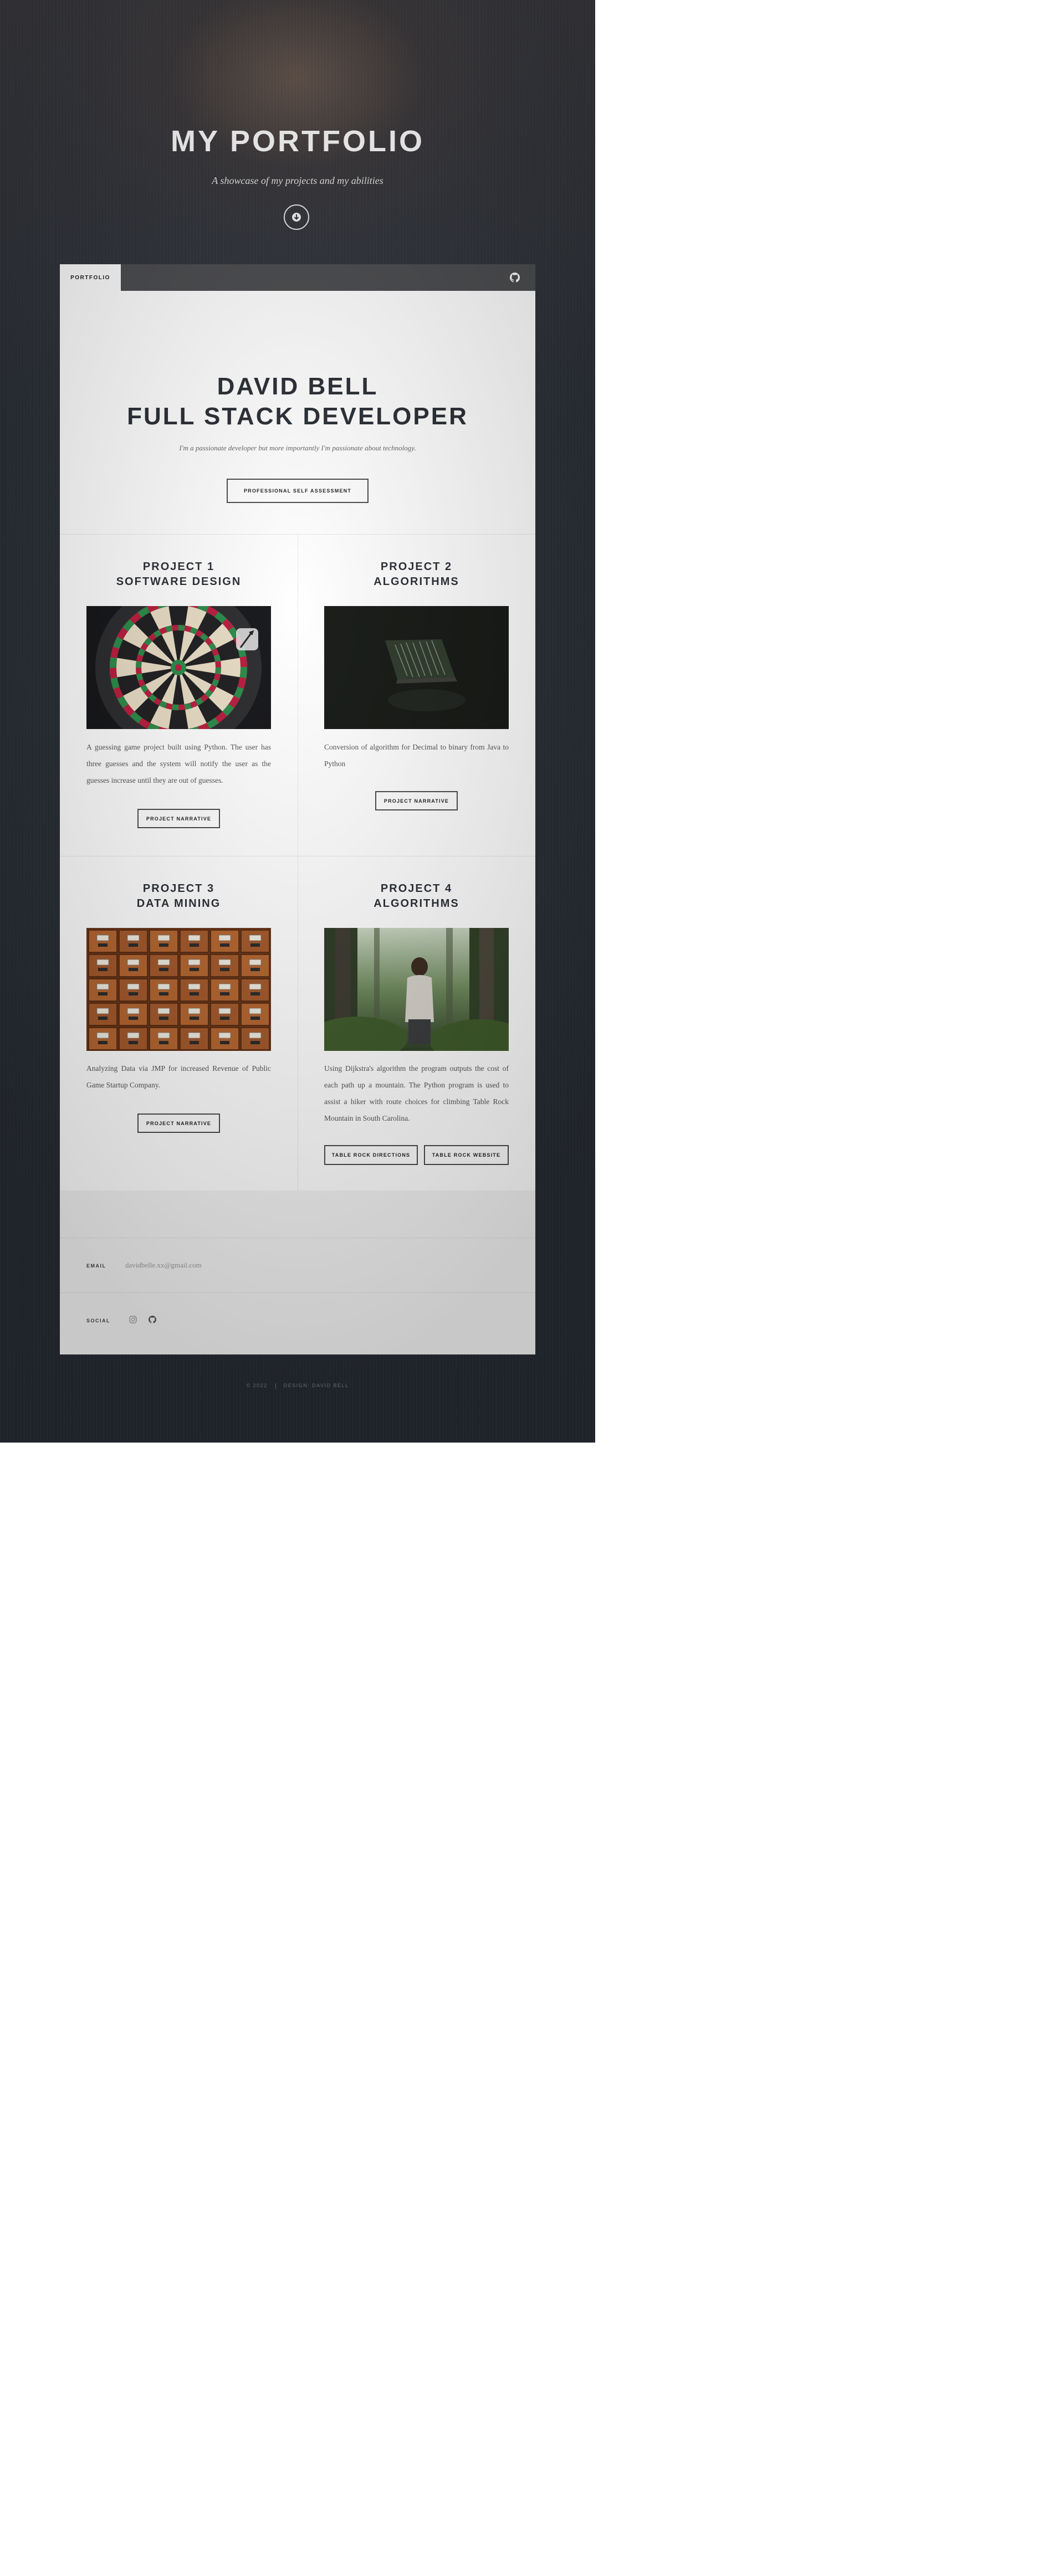 The width and height of the screenshot is (1064, 2576). I want to click on social-label: SOCIAL, so click(98, 1320).